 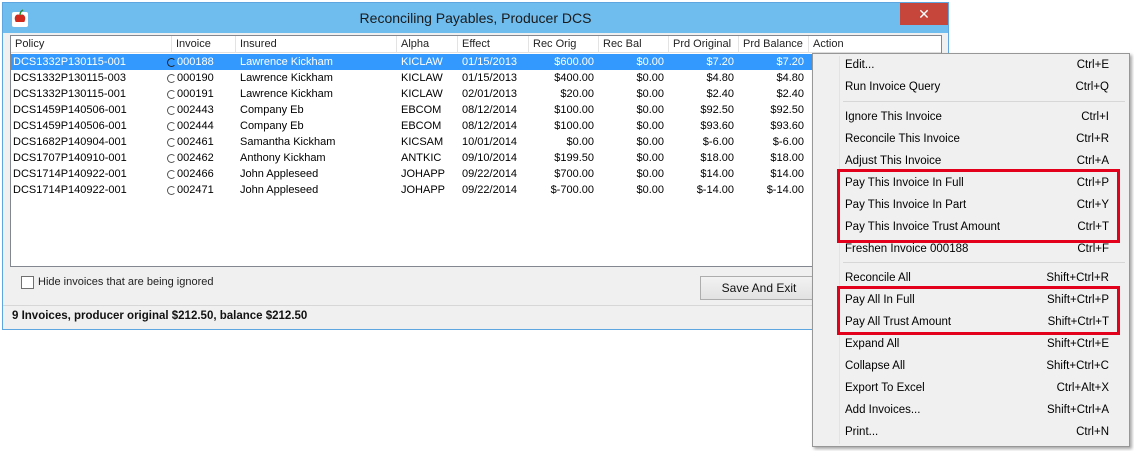 I want to click on cell-rec-orig: $0.00, so click(x=580, y=142).